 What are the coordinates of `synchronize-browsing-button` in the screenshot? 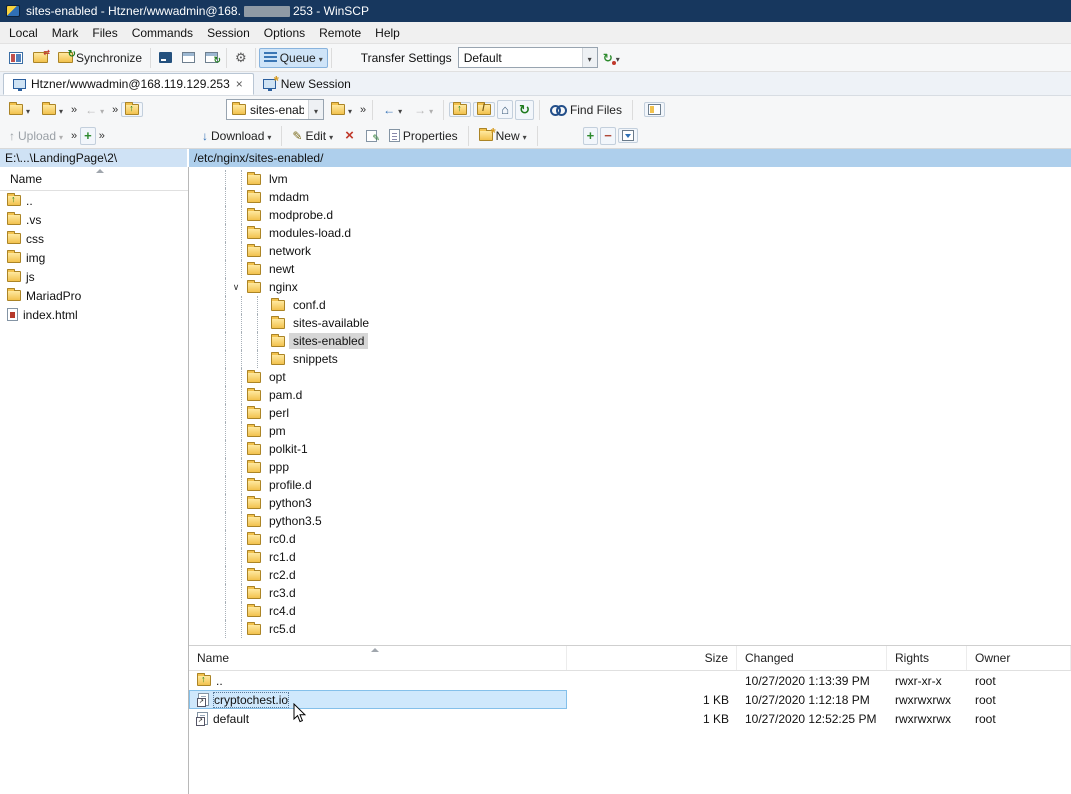 It's located at (40, 57).